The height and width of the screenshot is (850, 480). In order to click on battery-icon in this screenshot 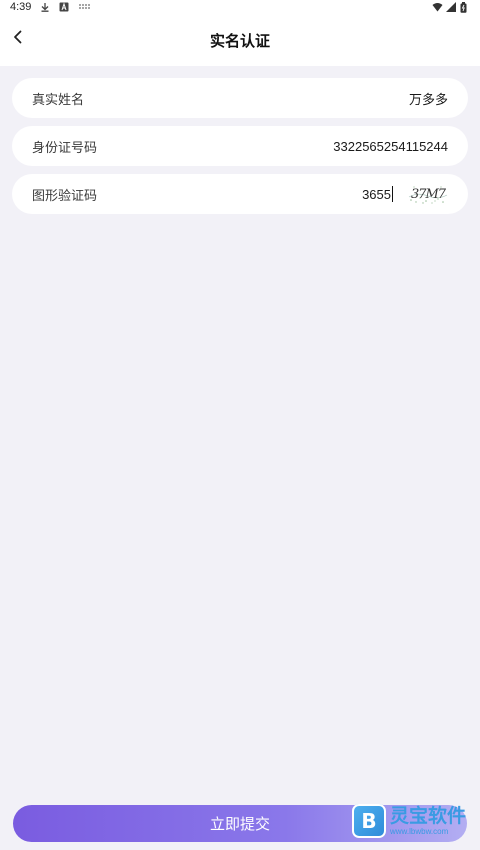, I will do `click(465, 7)`.